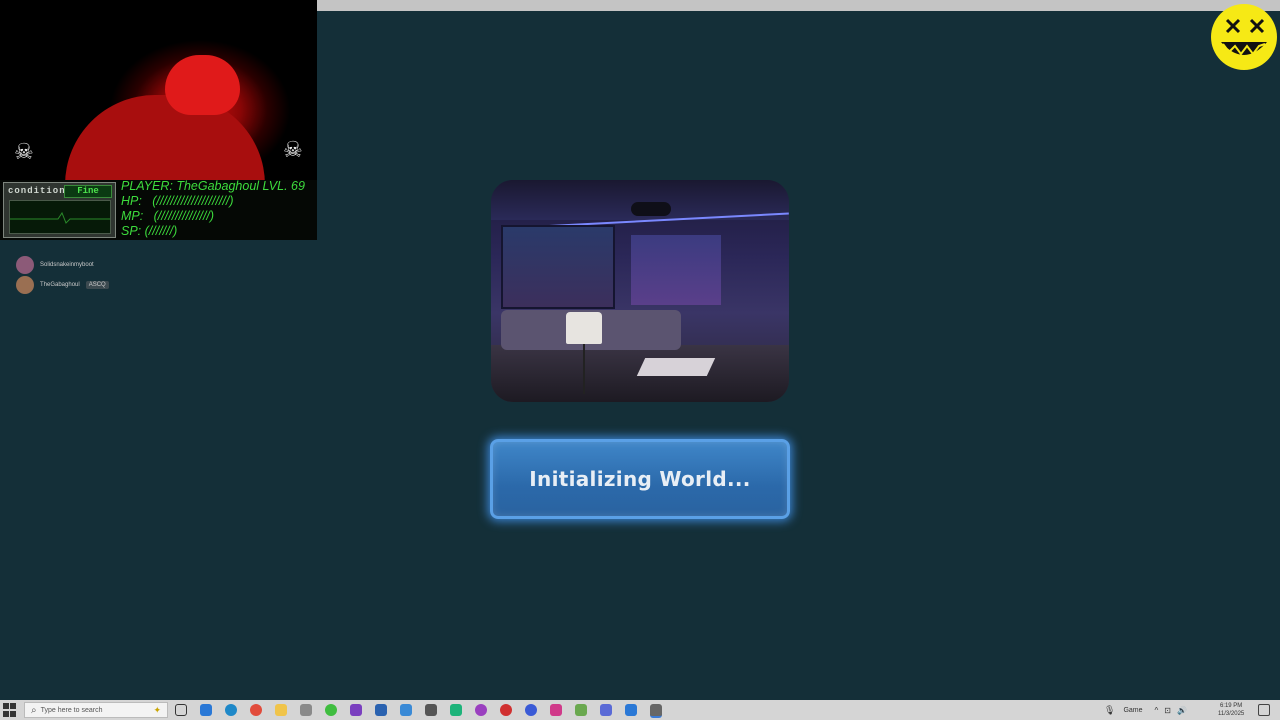  What do you see at coordinates (67, 265) in the screenshot?
I see `chat-username: Solidsnakeinmyboot` at bounding box center [67, 265].